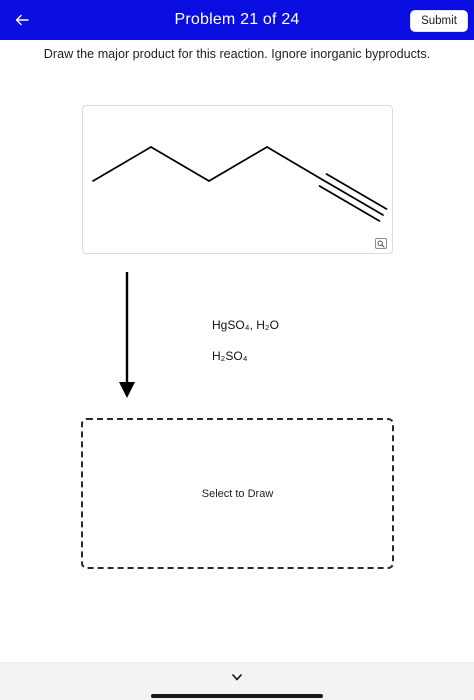 Image resolution: width=474 pixels, height=700 pixels. Describe the element at coordinates (439, 21) in the screenshot. I see `submit-button: Submit` at that location.